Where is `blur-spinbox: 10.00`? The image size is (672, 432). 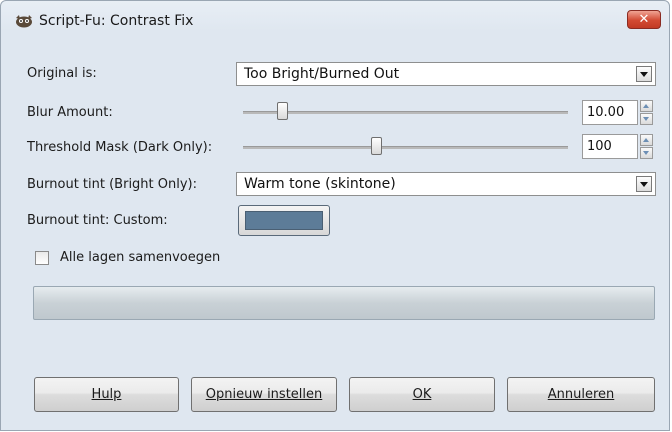 blur-spinbox: 10.00 is located at coordinates (610, 112).